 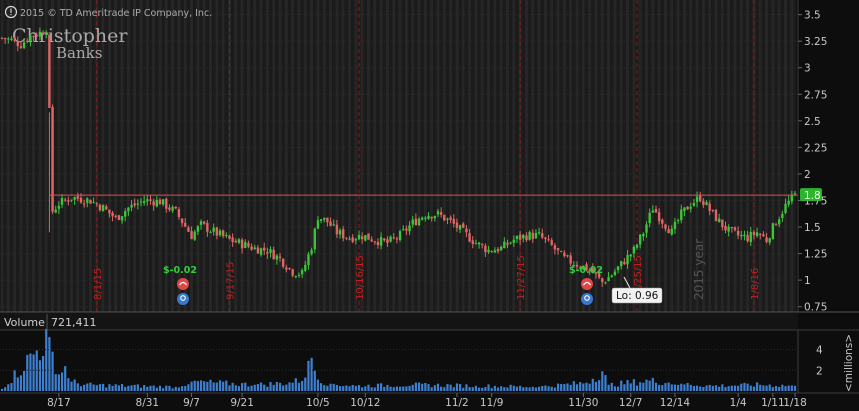 What do you see at coordinates (812, 228) in the screenshot?
I see `price-tick-label: 1.5` at bounding box center [812, 228].